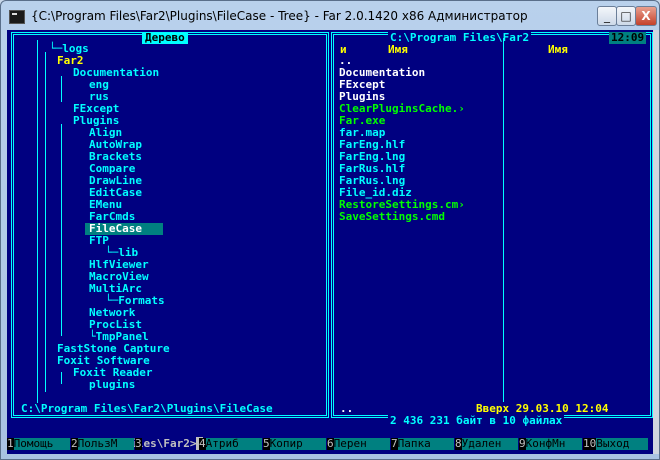  Describe the element at coordinates (147, 408) in the screenshot. I see `left-panel-path: C:\Program Files\Far2\Plugins\FileCase` at that location.